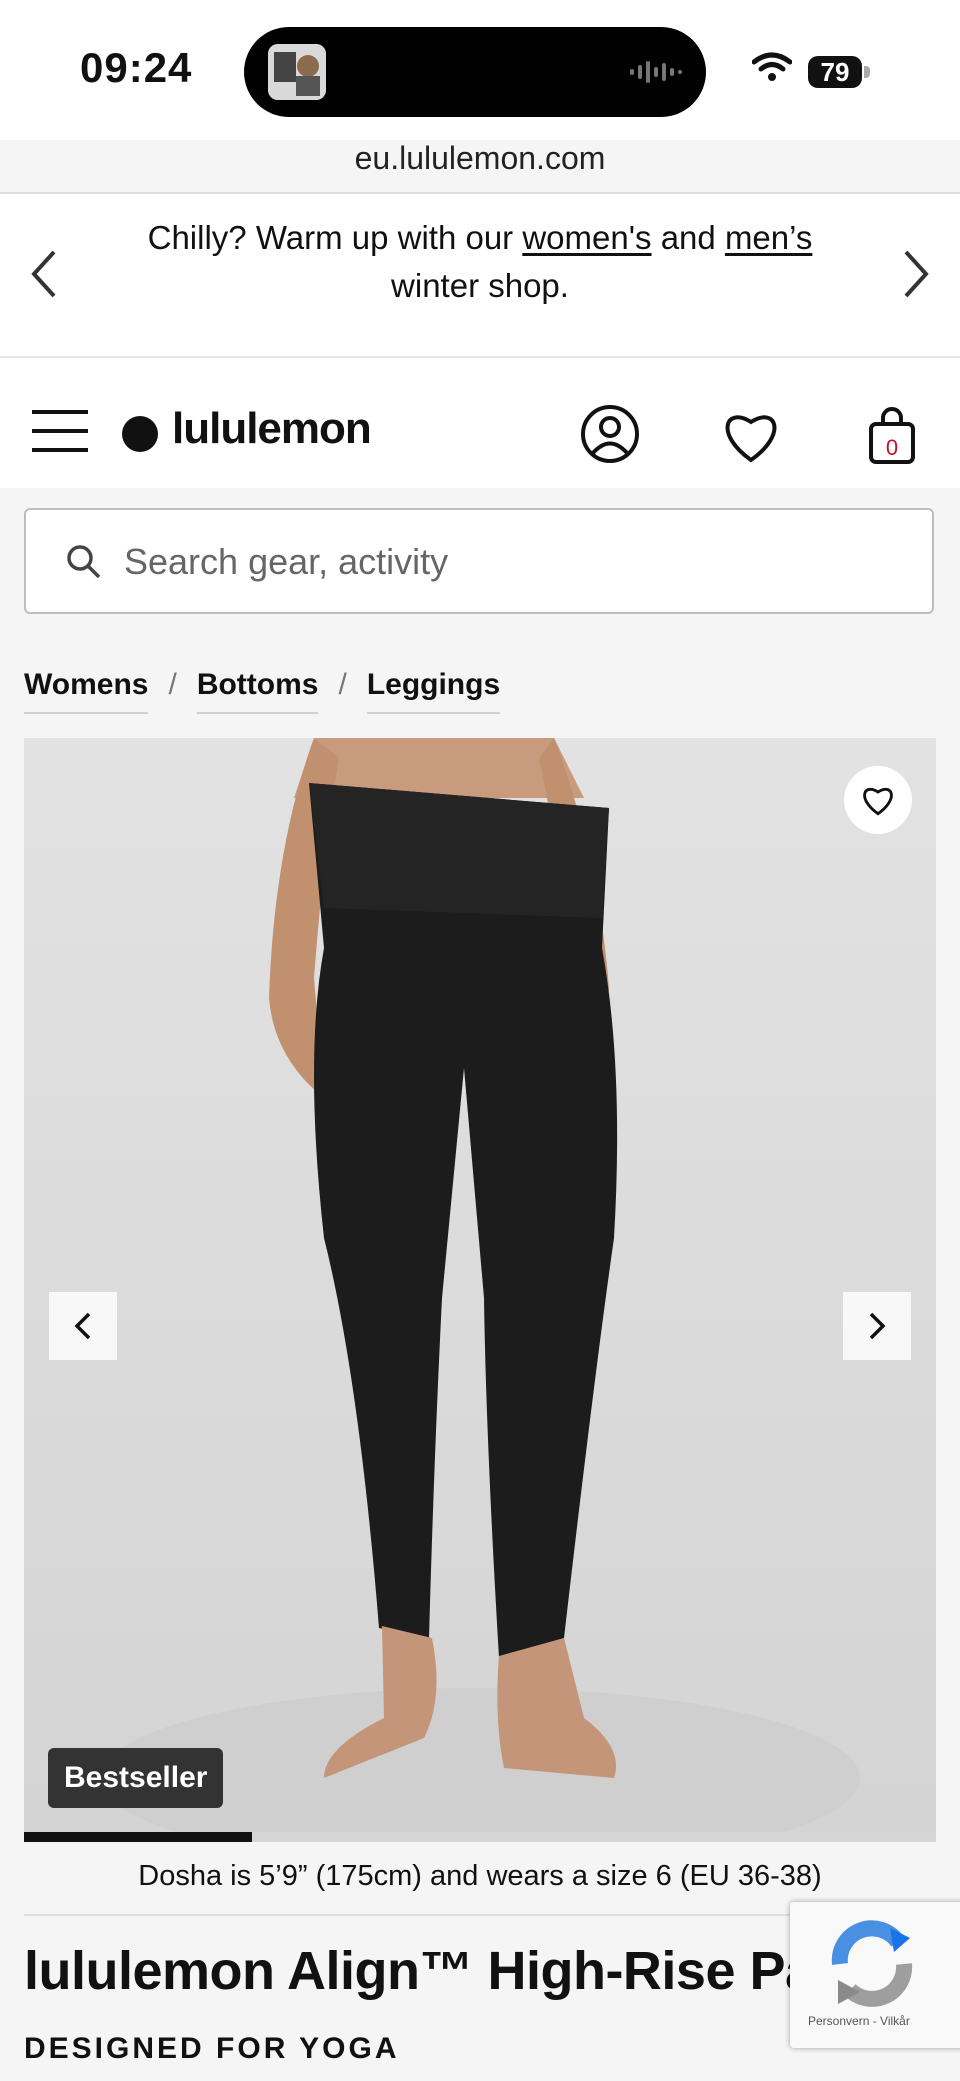 The width and height of the screenshot is (960, 2081). I want to click on wifi-icon, so click(772, 66).